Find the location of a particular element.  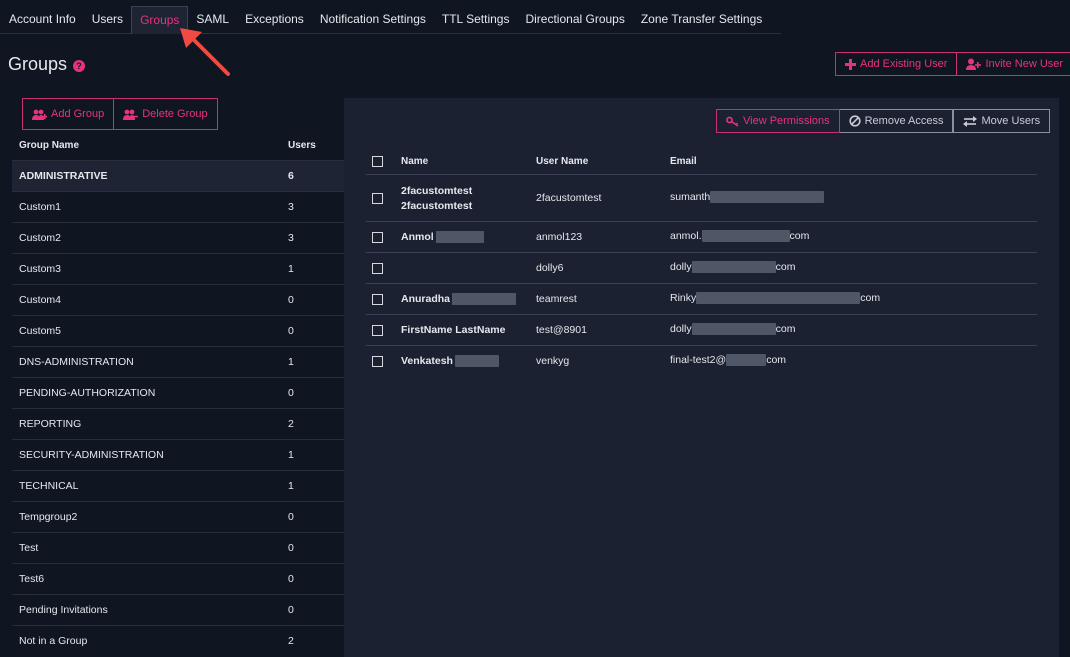

group-row: Test6 0 is located at coordinates (178, 578).